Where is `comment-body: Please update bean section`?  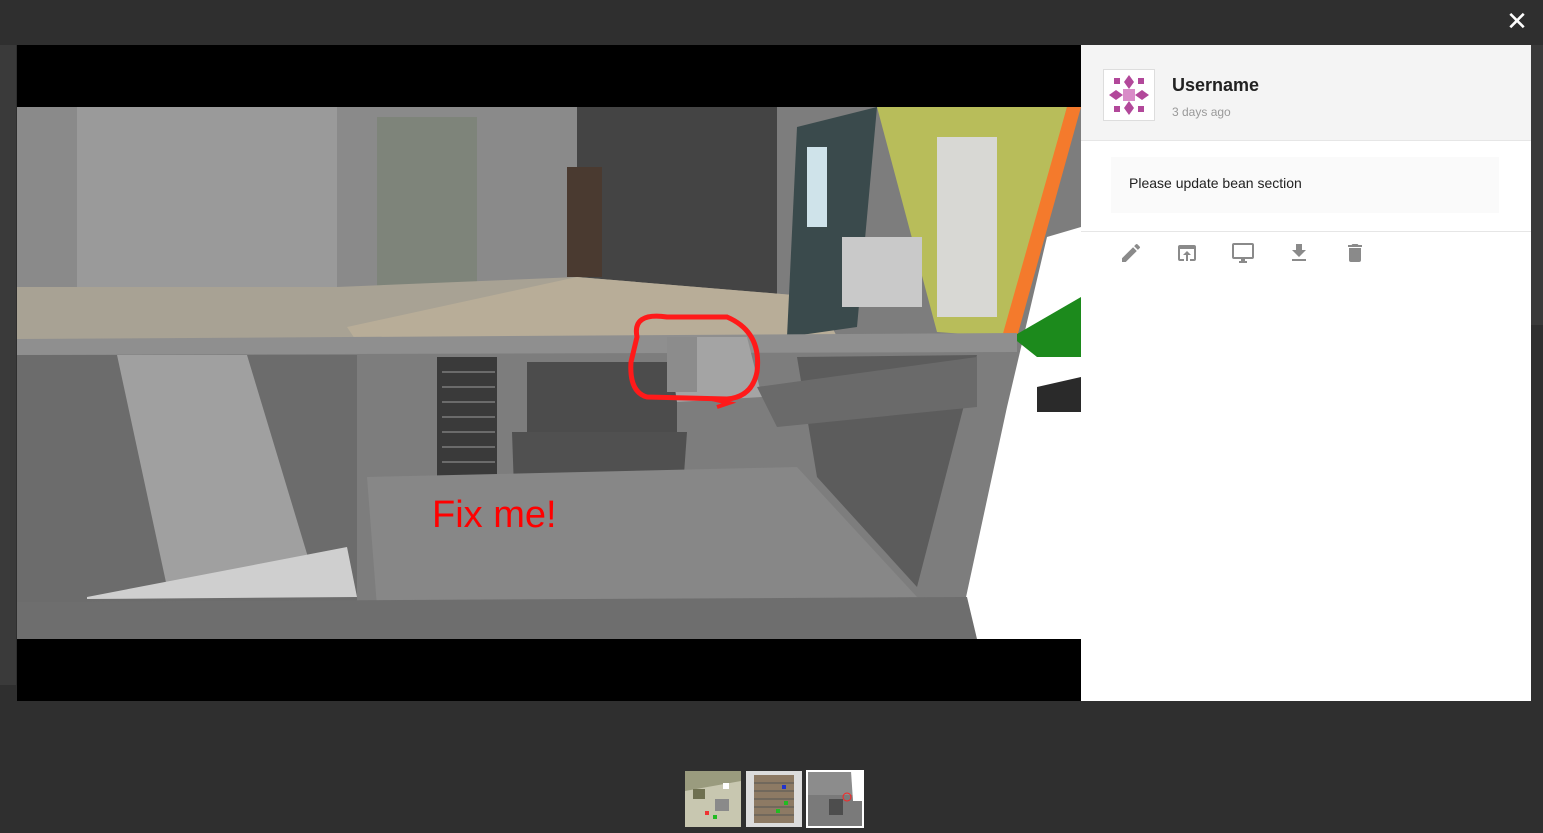 comment-body: Please update bean section is located at coordinates (1306, 186).